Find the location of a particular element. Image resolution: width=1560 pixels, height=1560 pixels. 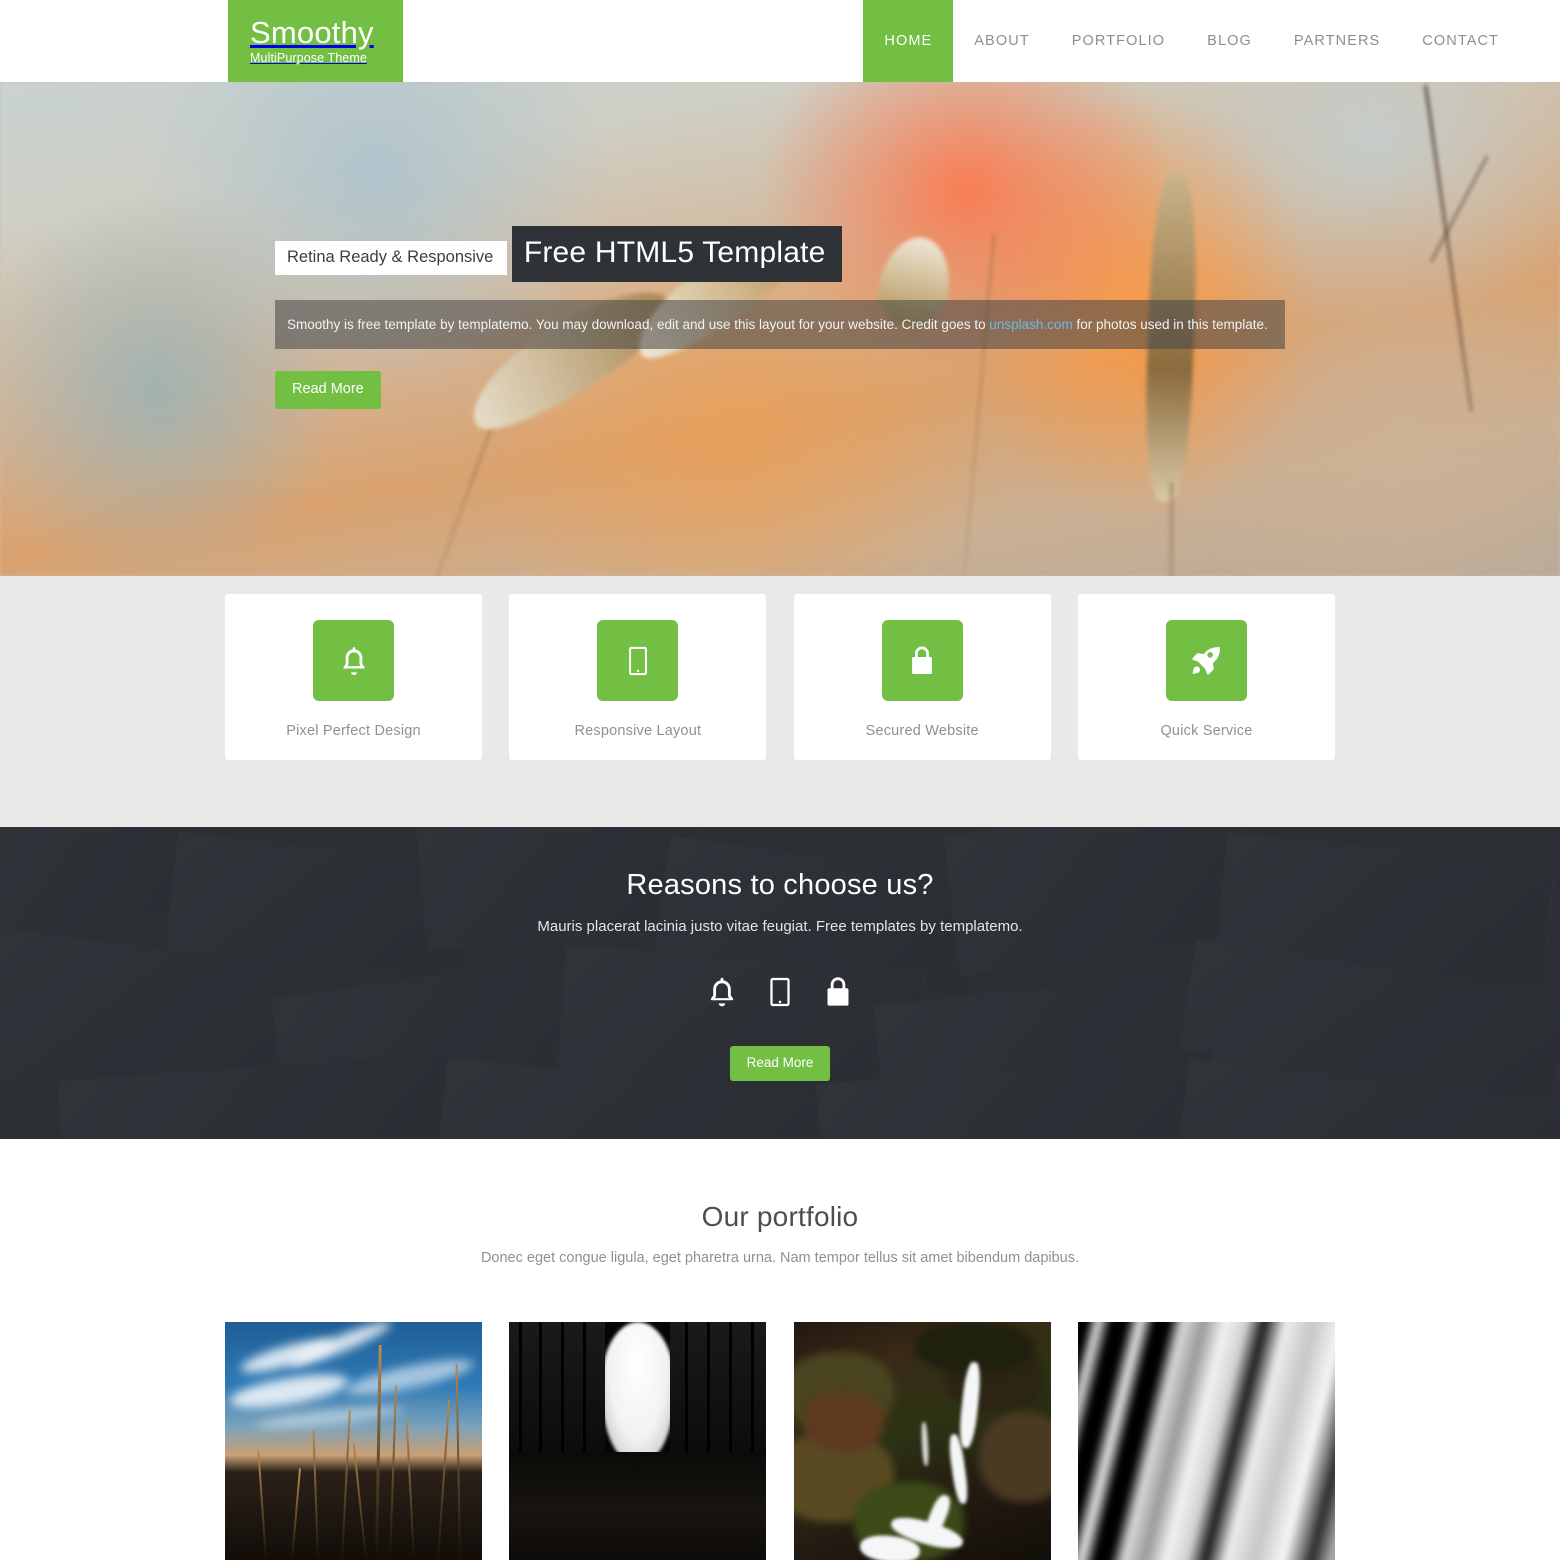

nav-item-partners: PARTNERS is located at coordinates (1337, 41).